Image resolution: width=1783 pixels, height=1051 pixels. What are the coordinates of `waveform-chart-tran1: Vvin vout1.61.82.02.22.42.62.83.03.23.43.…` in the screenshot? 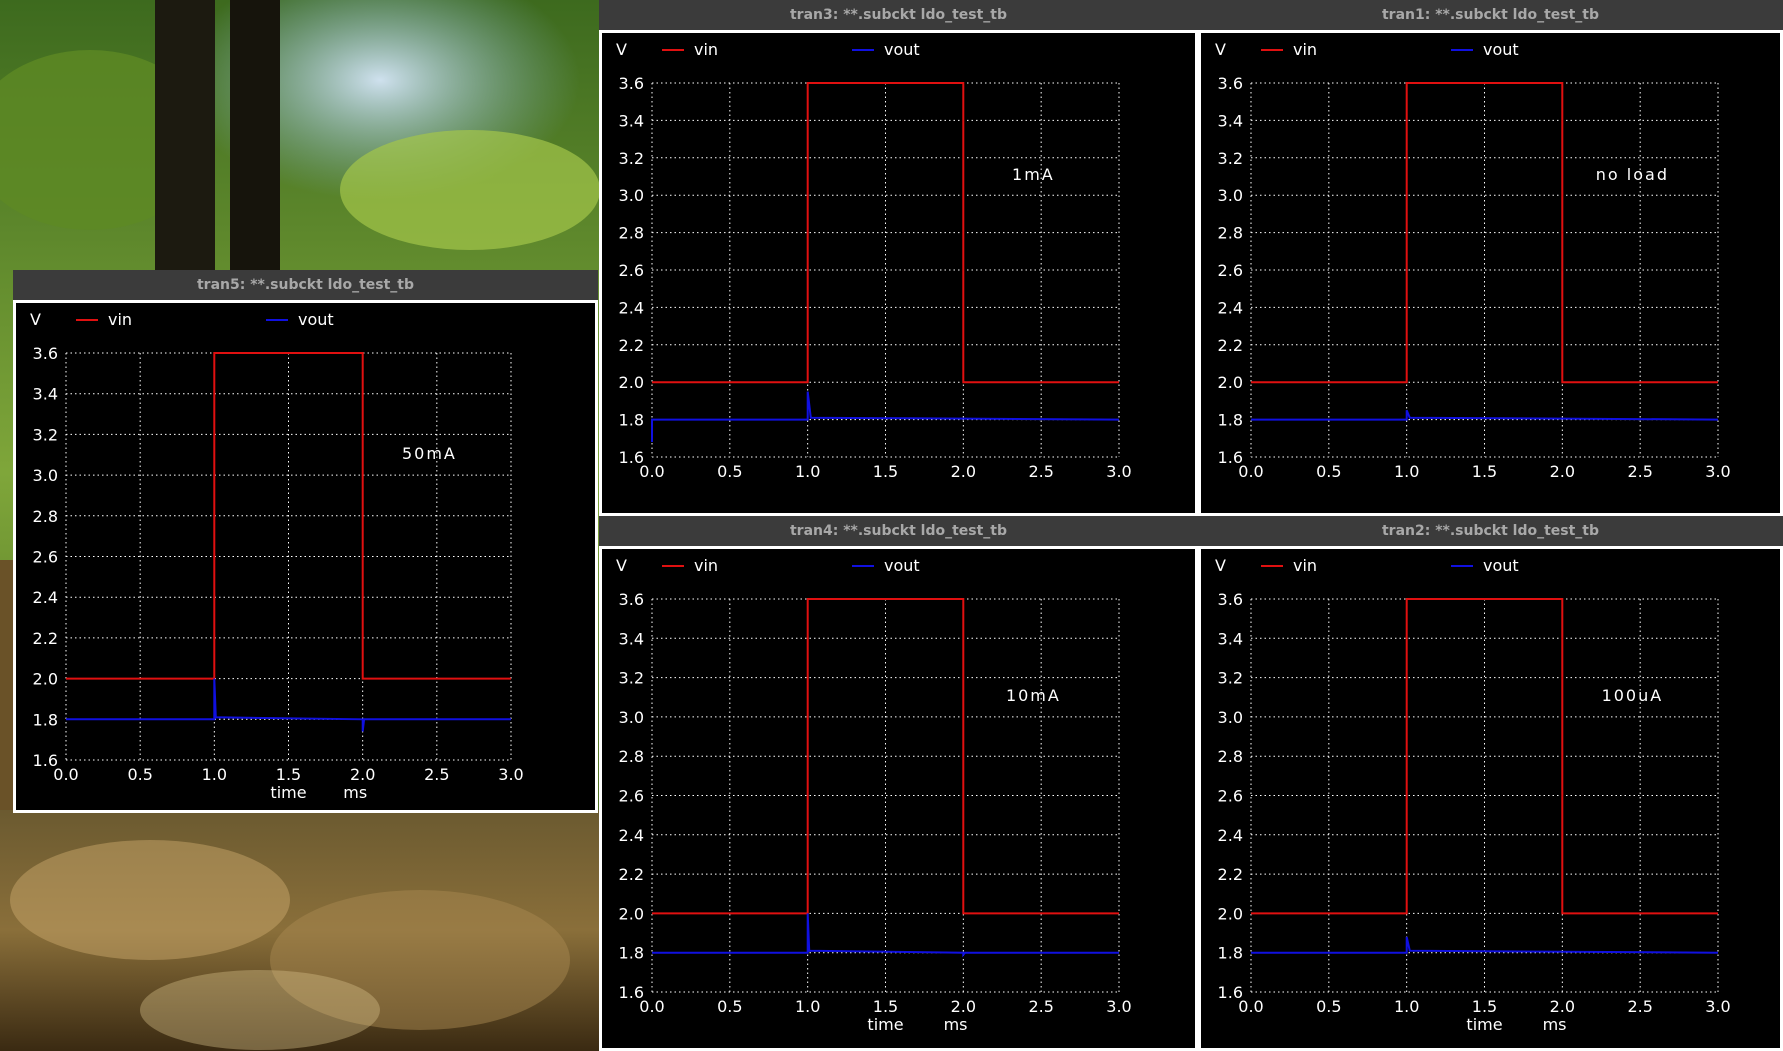 It's located at (1490, 273).